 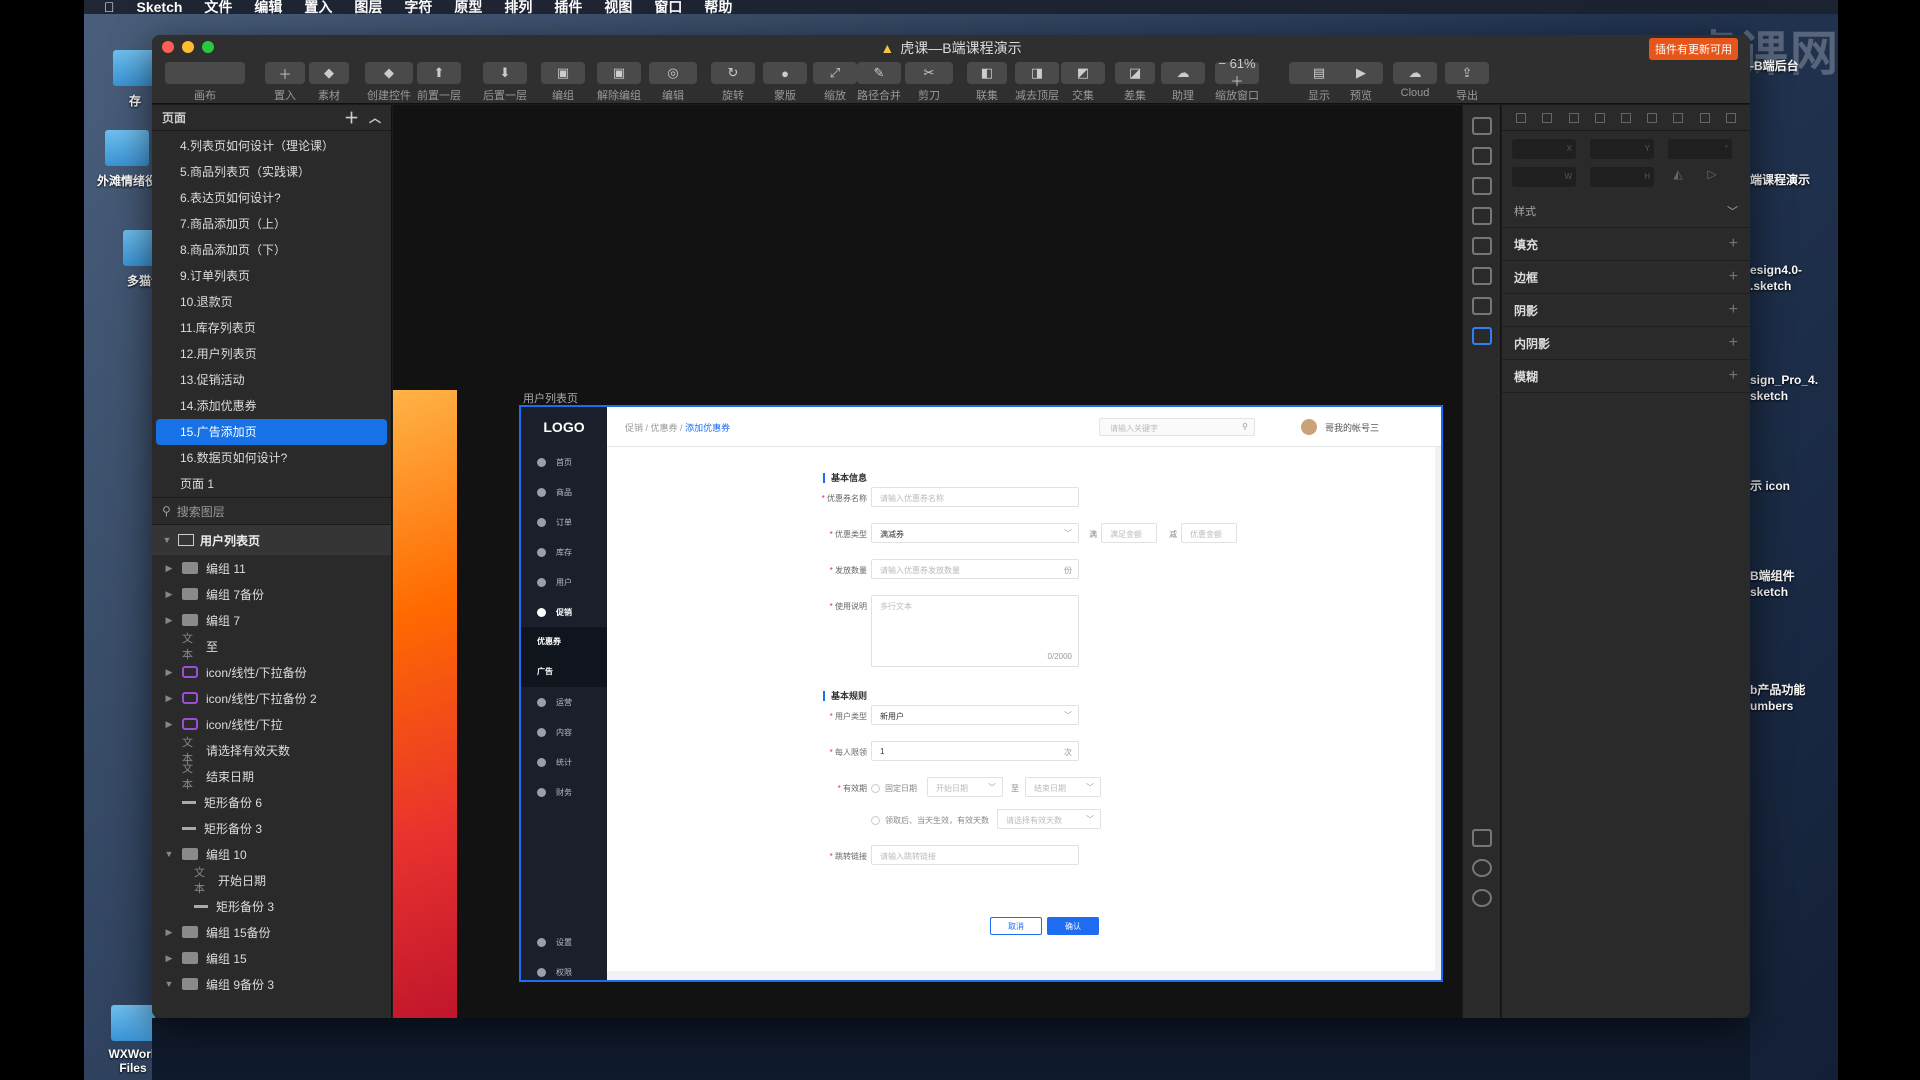 I want to click on toolbar-item: ＋ 置入, so click(x=285, y=82).